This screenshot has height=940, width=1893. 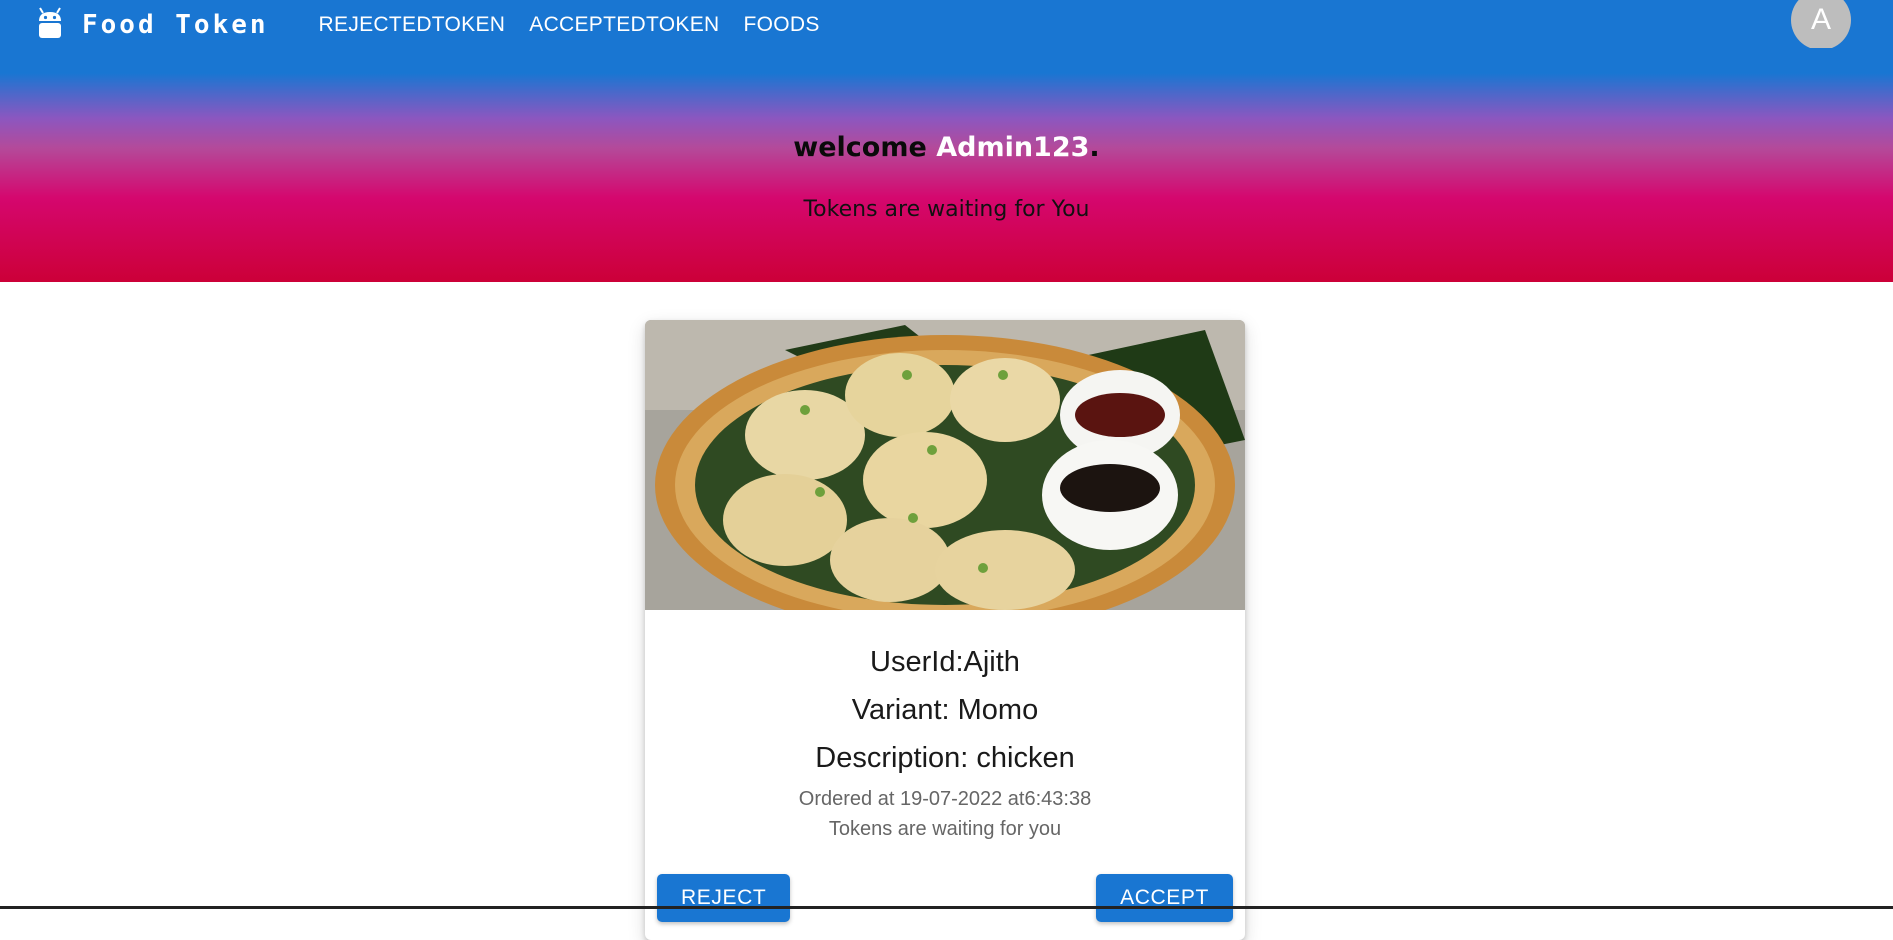 What do you see at coordinates (1821, 25) in the screenshot?
I see `user-avatar: A` at bounding box center [1821, 25].